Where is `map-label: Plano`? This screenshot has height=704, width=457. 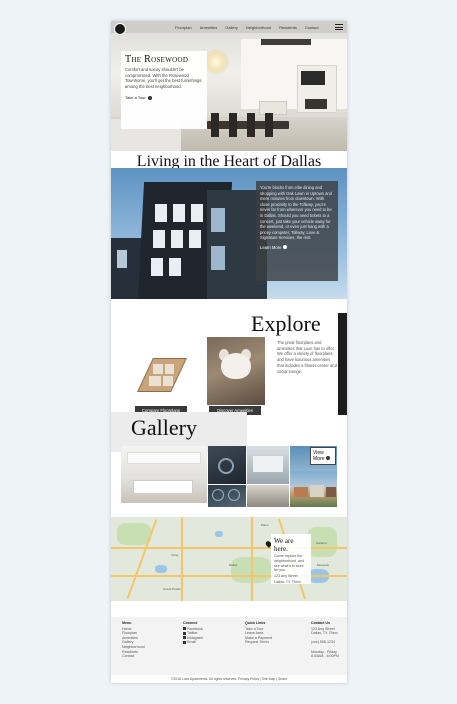
map-label: Plano is located at coordinates (265, 525).